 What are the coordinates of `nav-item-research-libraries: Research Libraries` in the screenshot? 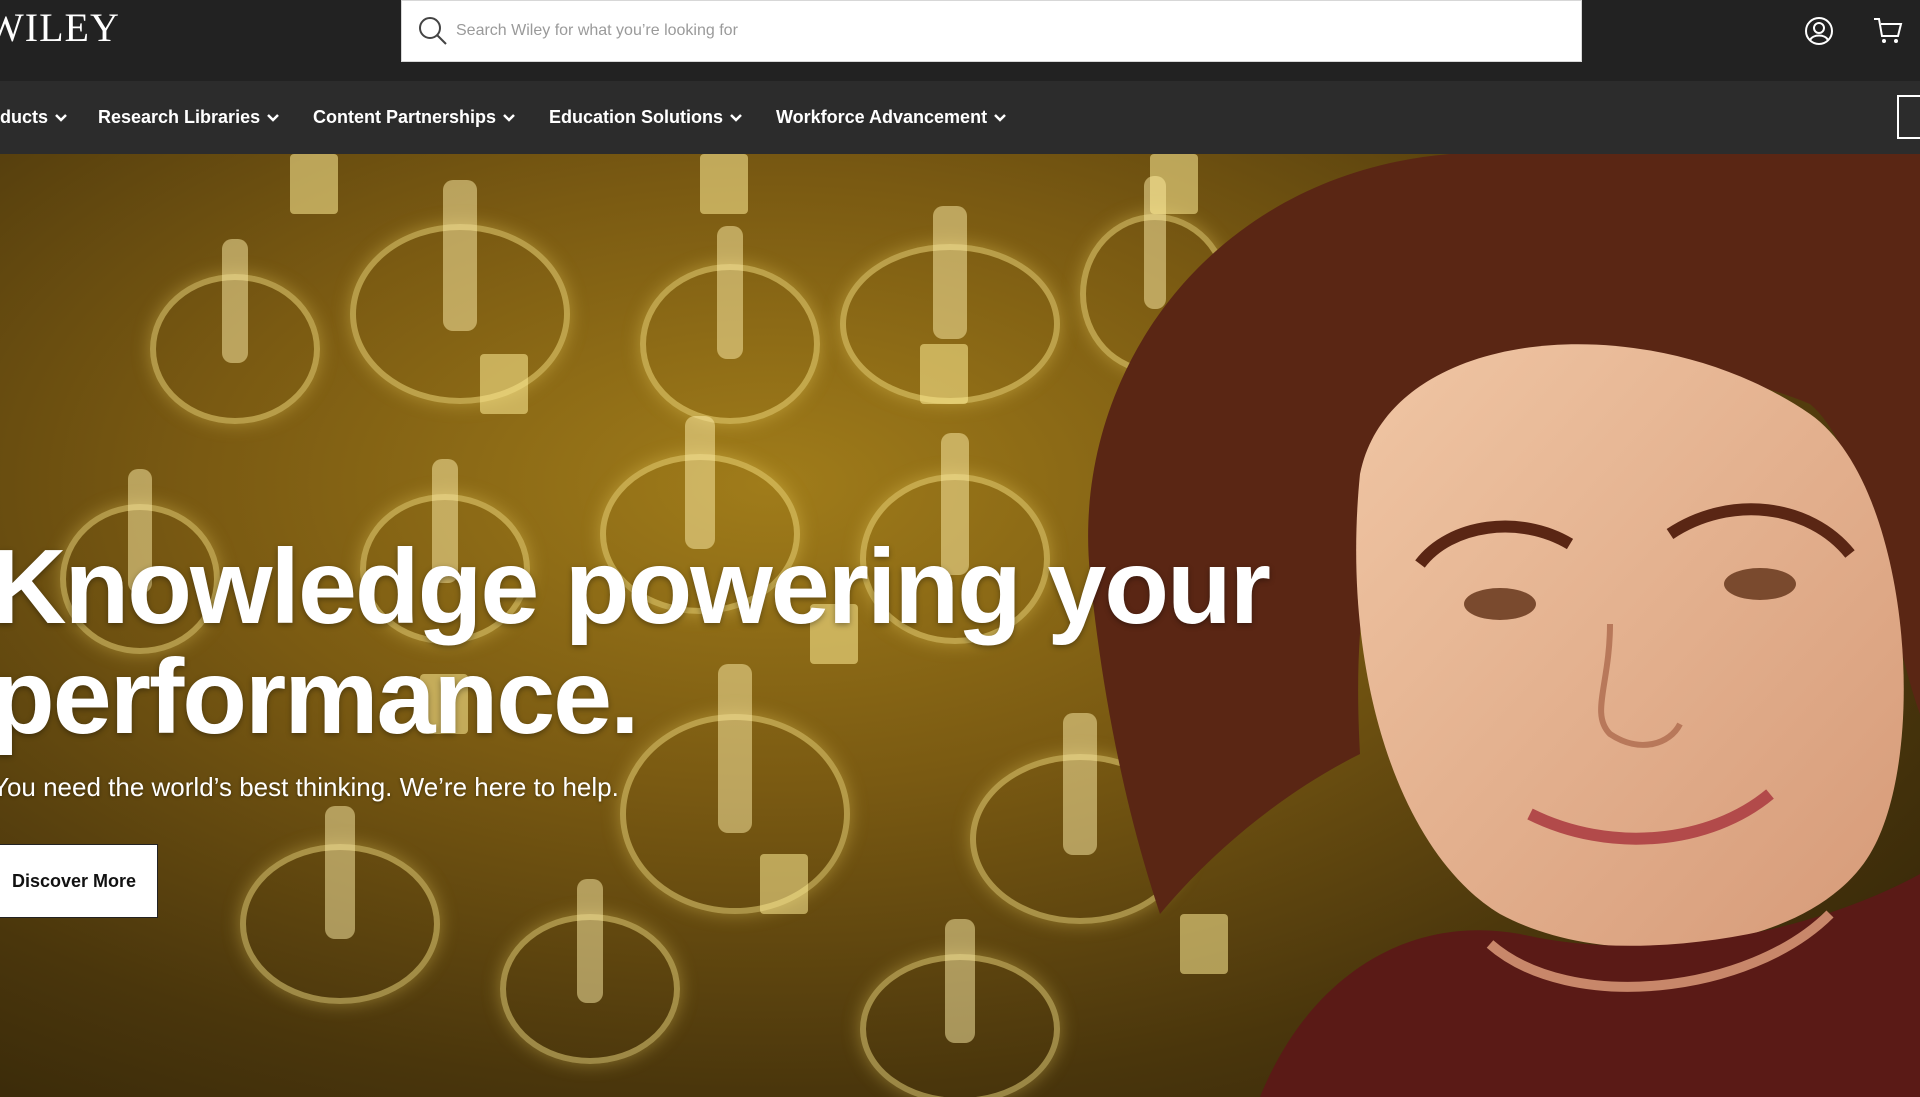 It's located at (189, 117).